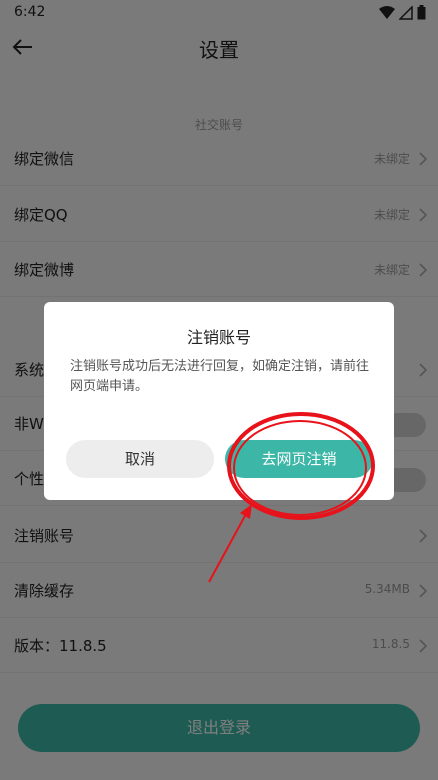 This screenshot has width=438, height=780. Describe the element at coordinates (140, 459) in the screenshot. I see `cancel-button: 取消` at that location.